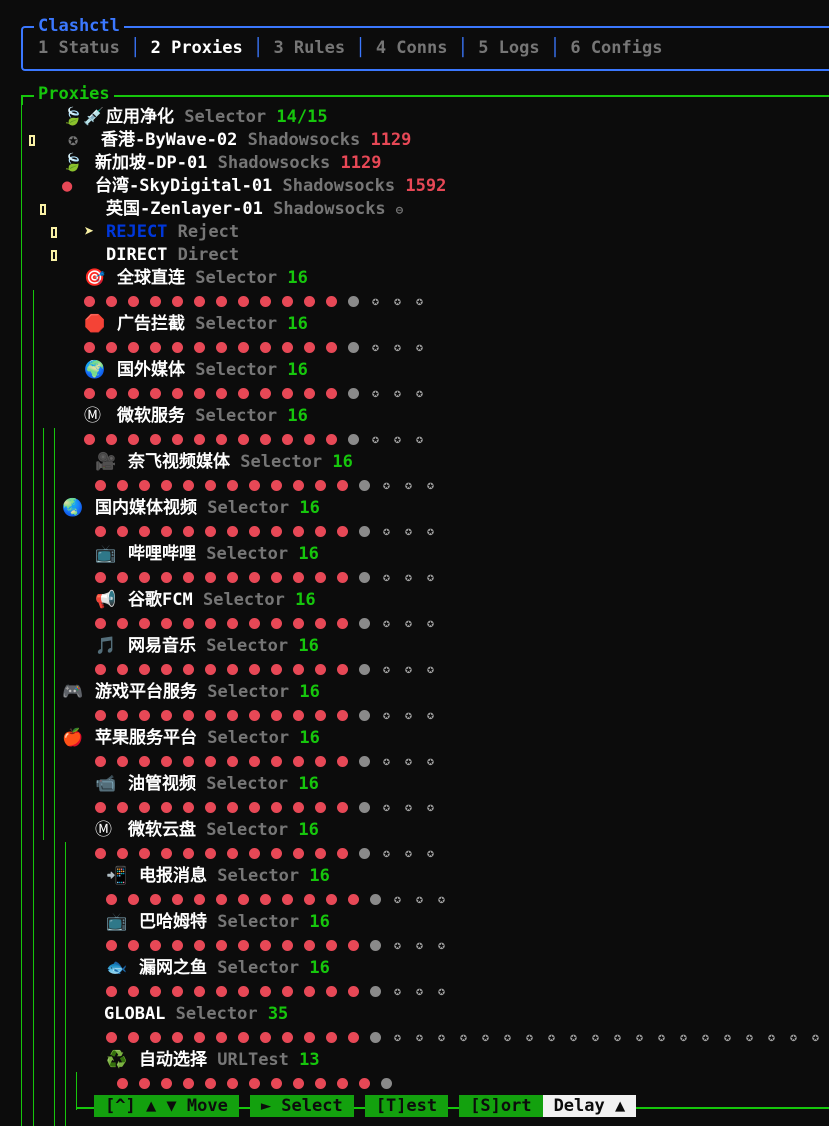 This screenshot has width=829, height=1126. What do you see at coordinates (205, 600) in the screenshot?
I see `proxy-group-header: 📢 谷歌FCM Selector 16` at bounding box center [205, 600].